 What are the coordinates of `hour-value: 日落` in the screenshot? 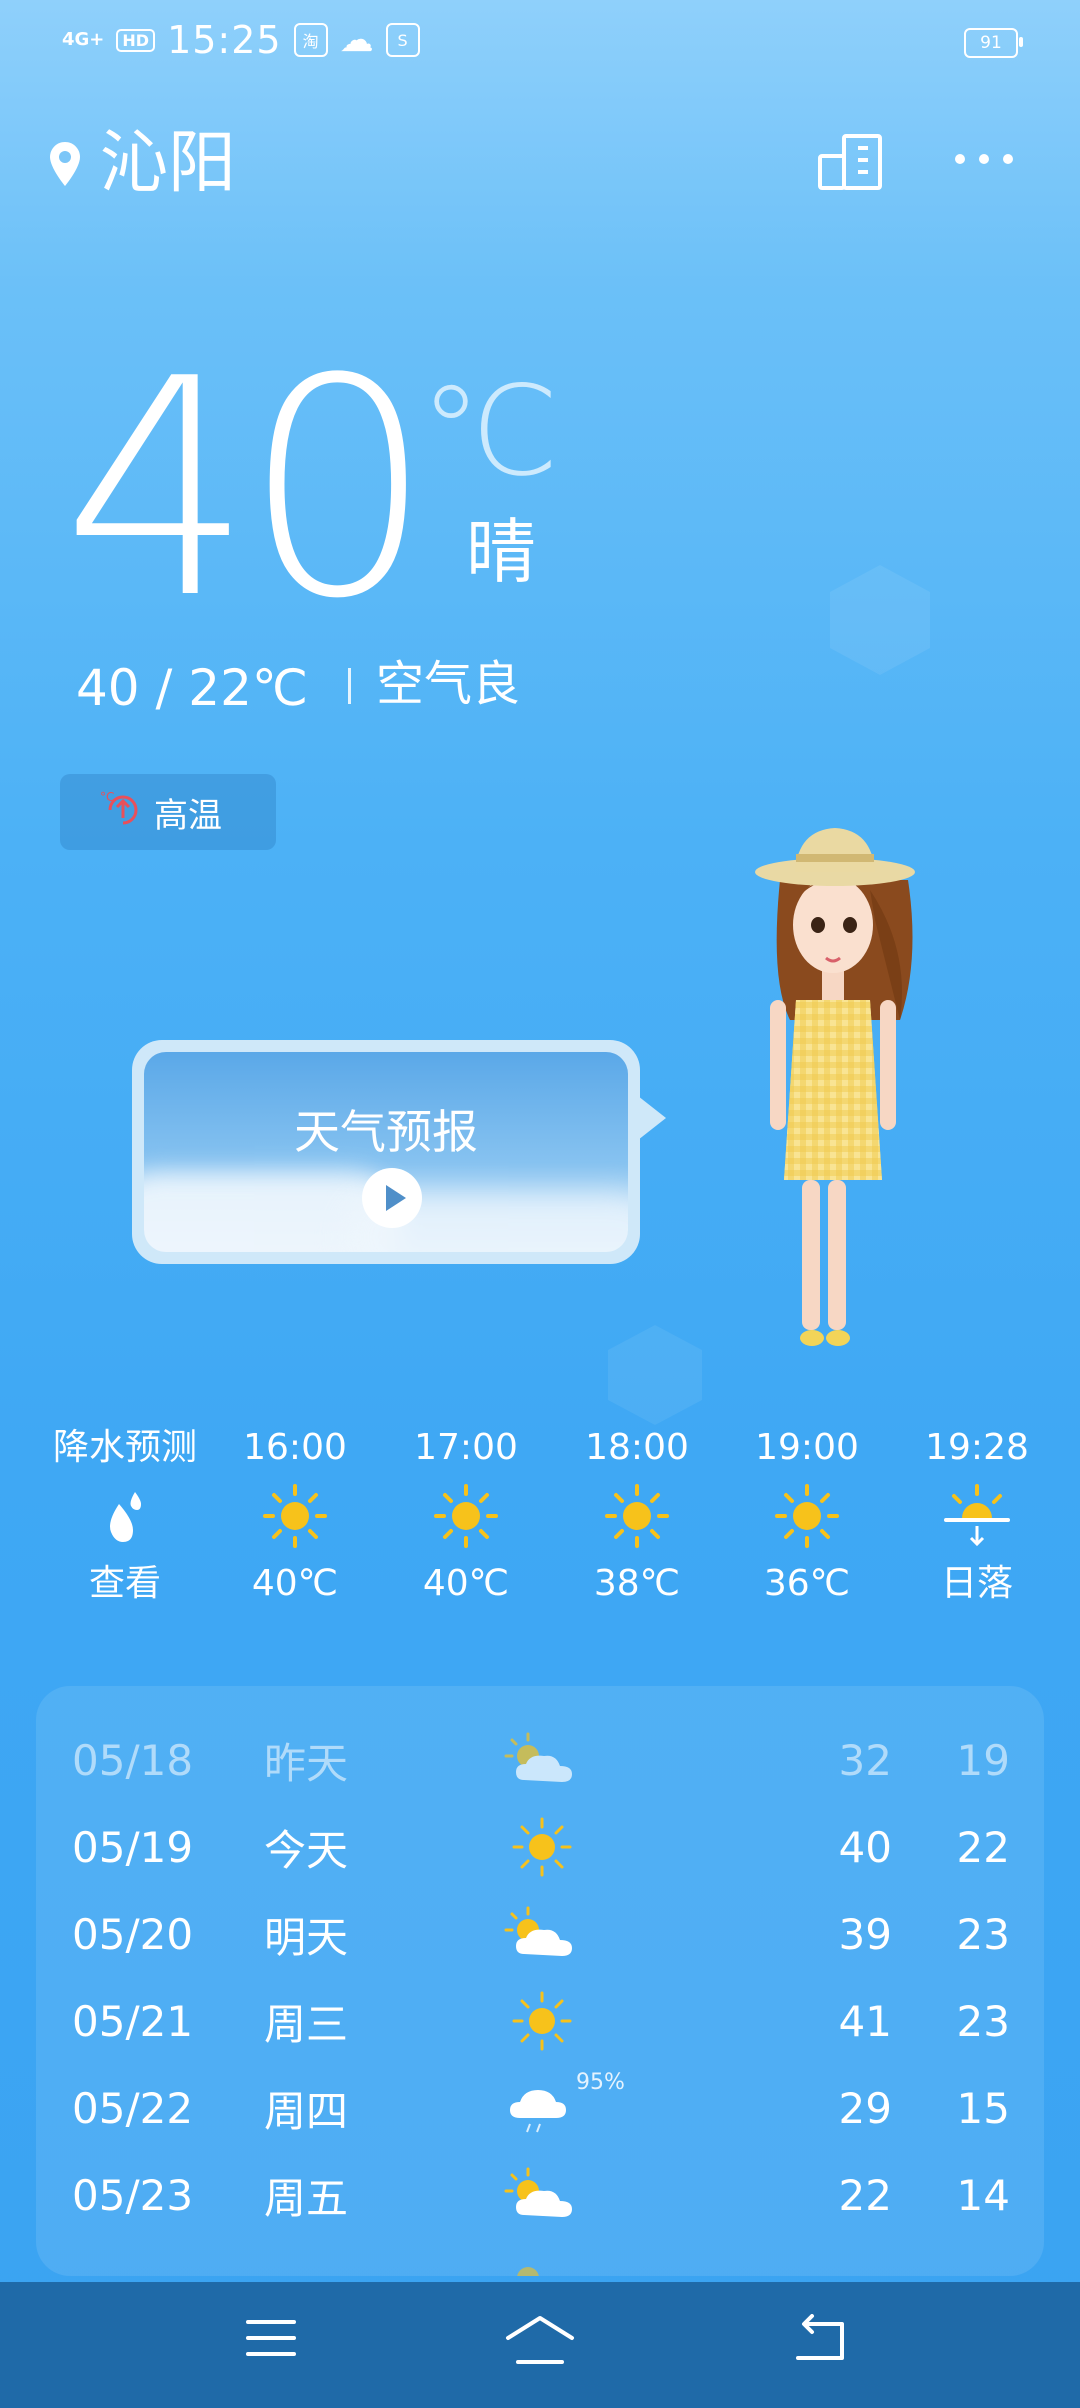 It's located at (976, 1583).